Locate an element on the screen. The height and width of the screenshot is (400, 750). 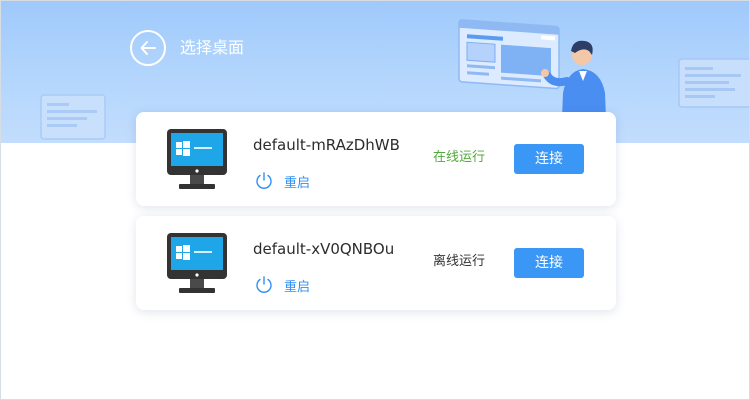
status-text: 在线运行 is located at coordinates (459, 157).